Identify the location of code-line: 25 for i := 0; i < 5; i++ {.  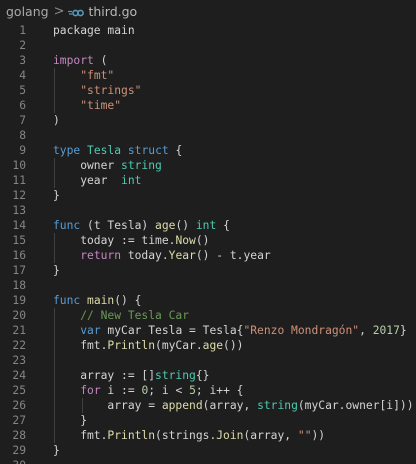
(208, 390).